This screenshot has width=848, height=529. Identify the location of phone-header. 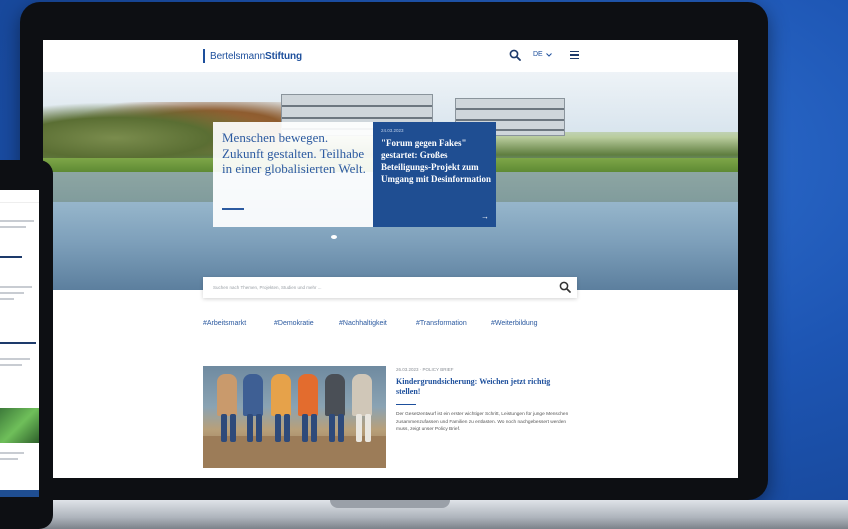
(19, 196).